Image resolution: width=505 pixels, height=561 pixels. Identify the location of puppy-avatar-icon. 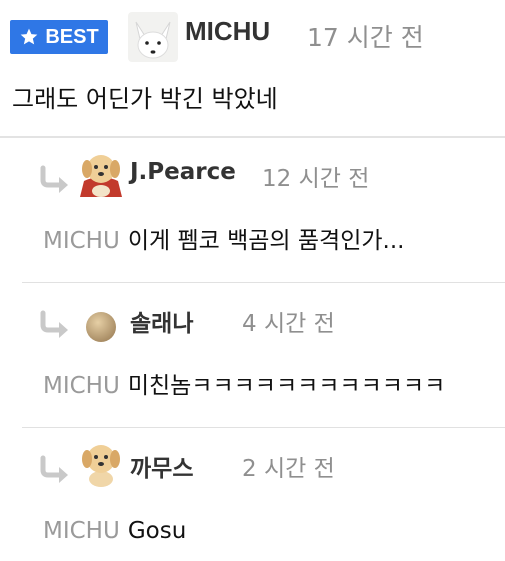
(101, 466).